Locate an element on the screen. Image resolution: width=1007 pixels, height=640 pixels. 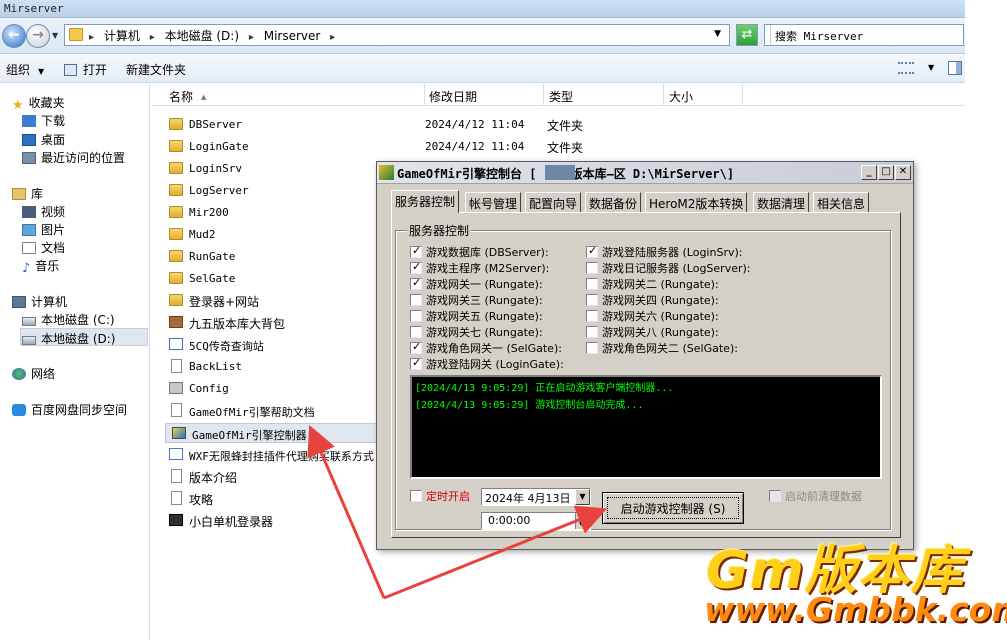
file-name: 登录器+网站 is located at coordinates (224, 302).